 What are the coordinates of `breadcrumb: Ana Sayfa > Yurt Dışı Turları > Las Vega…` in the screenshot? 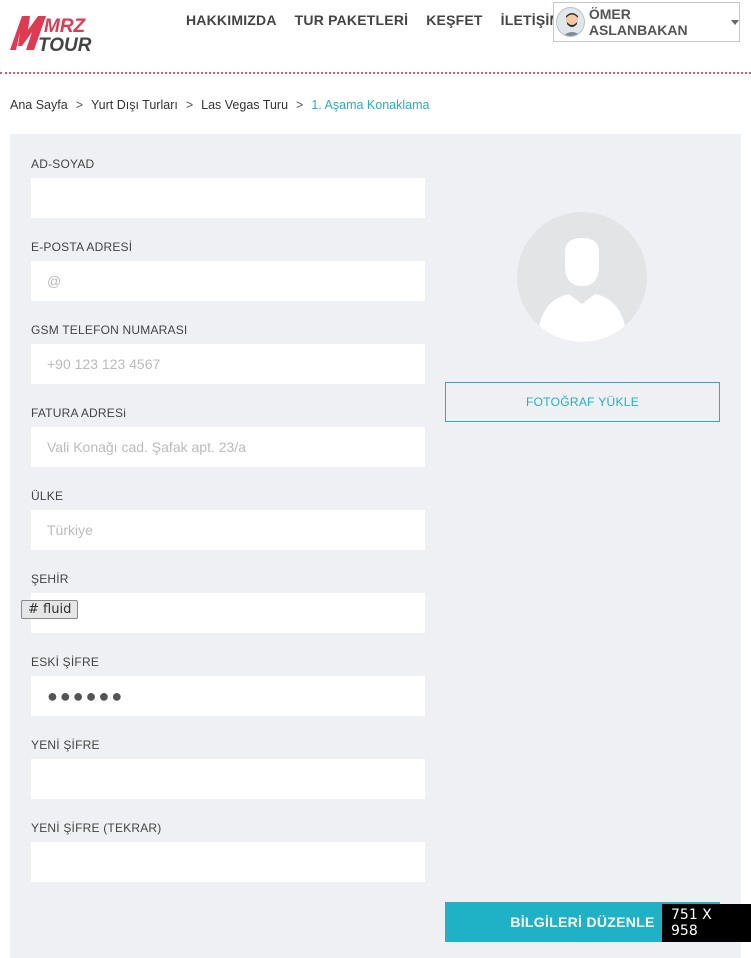 It's located at (219, 105).